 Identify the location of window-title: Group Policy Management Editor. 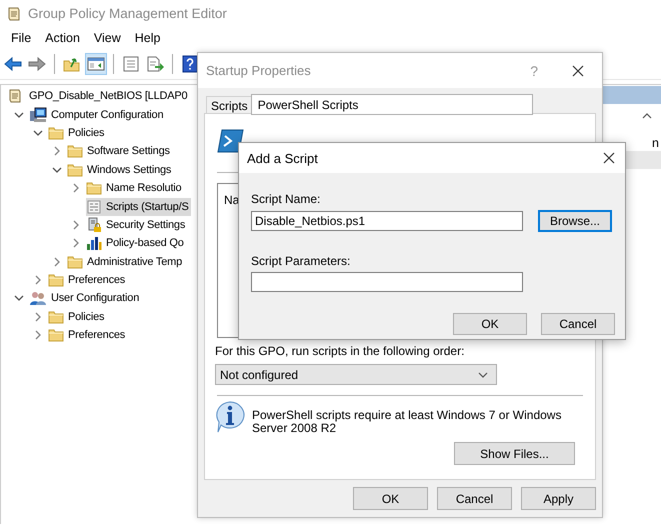
(127, 13).